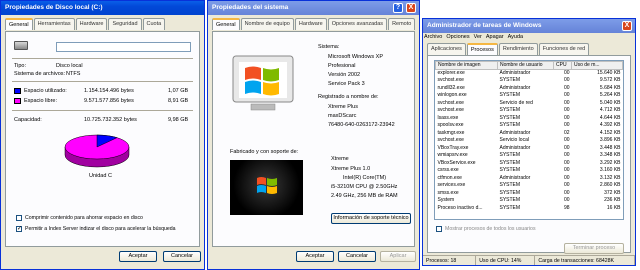 This screenshot has width=640, height=270. Describe the element at coordinates (529, 156) in the screenshot. I see `table-row: wmiapsrv.exe SYSTEM 00 3.348 KB` at that location.